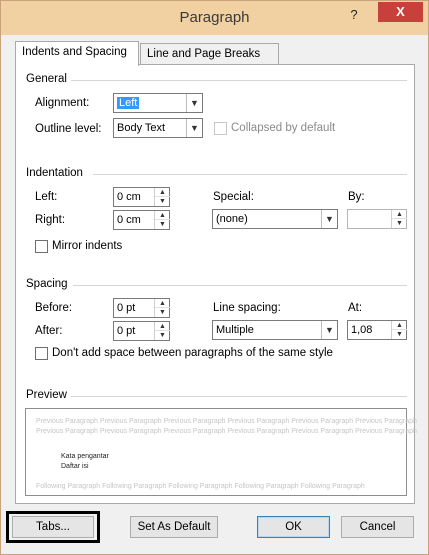 The height and width of the screenshot is (555, 429). I want to click on before-spinner: 0 pt ▲ ▼, so click(141, 308).